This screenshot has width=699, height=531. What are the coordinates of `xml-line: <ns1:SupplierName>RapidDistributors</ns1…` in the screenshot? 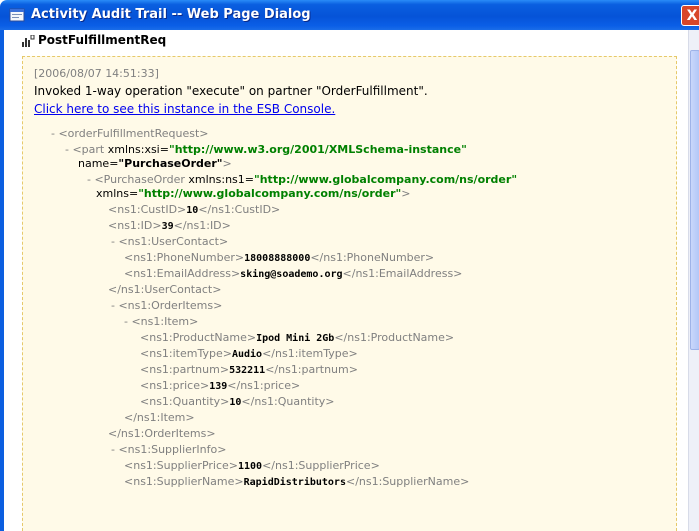 It's located at (296, 482).